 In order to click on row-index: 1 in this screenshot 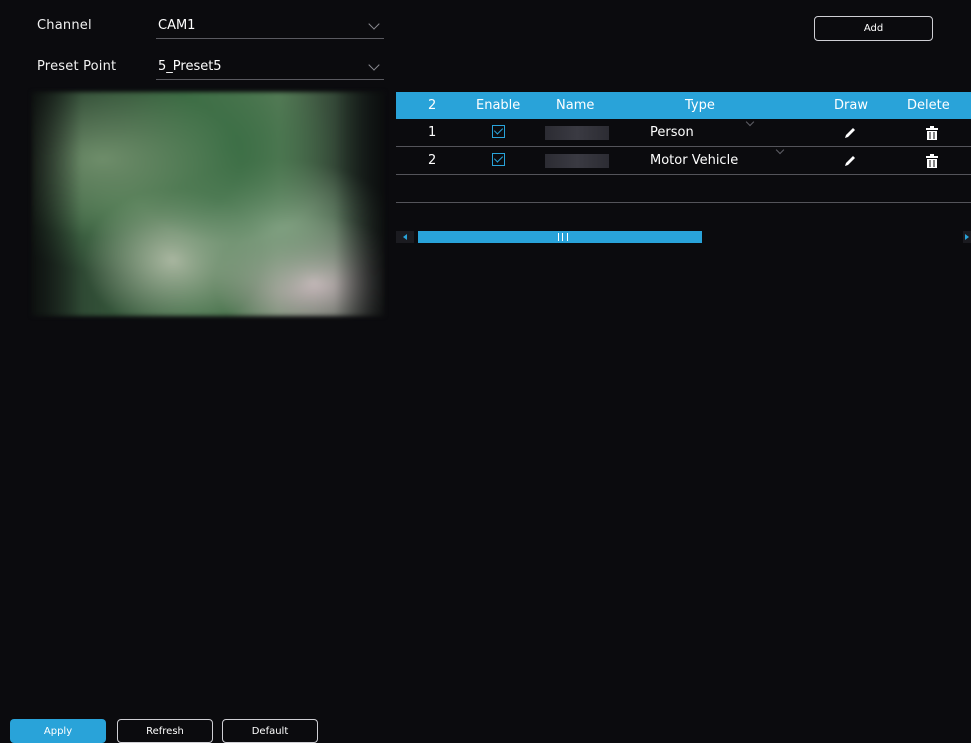, I will do `click(432, 132)`.